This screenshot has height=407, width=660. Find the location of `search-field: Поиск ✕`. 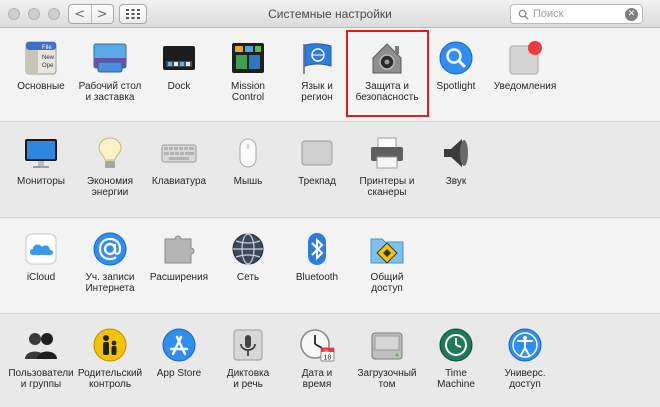

search-field: Поиск ✕ is located at coordinates (576, 14).